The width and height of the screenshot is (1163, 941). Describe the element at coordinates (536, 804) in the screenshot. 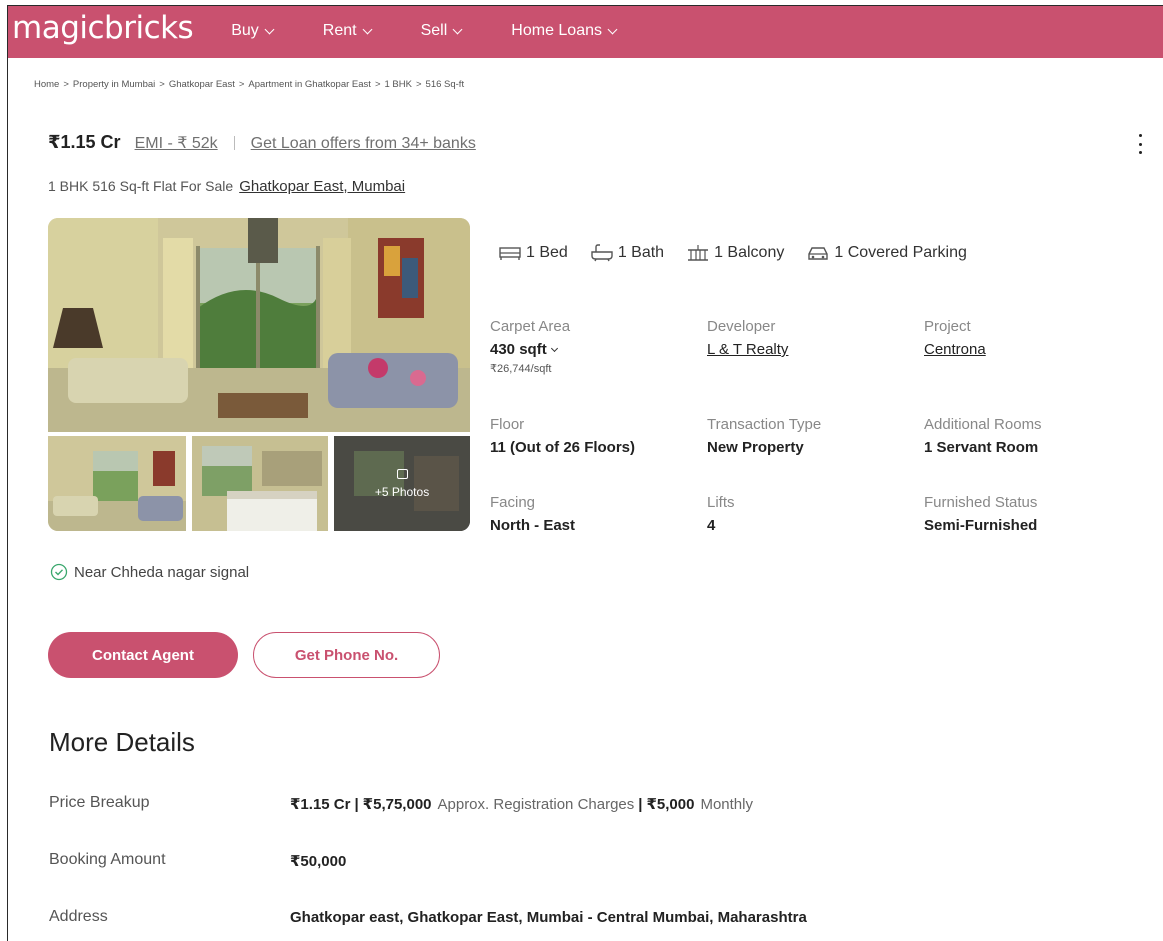

I see `registration-text: Approx. Registration Charges` at that location.